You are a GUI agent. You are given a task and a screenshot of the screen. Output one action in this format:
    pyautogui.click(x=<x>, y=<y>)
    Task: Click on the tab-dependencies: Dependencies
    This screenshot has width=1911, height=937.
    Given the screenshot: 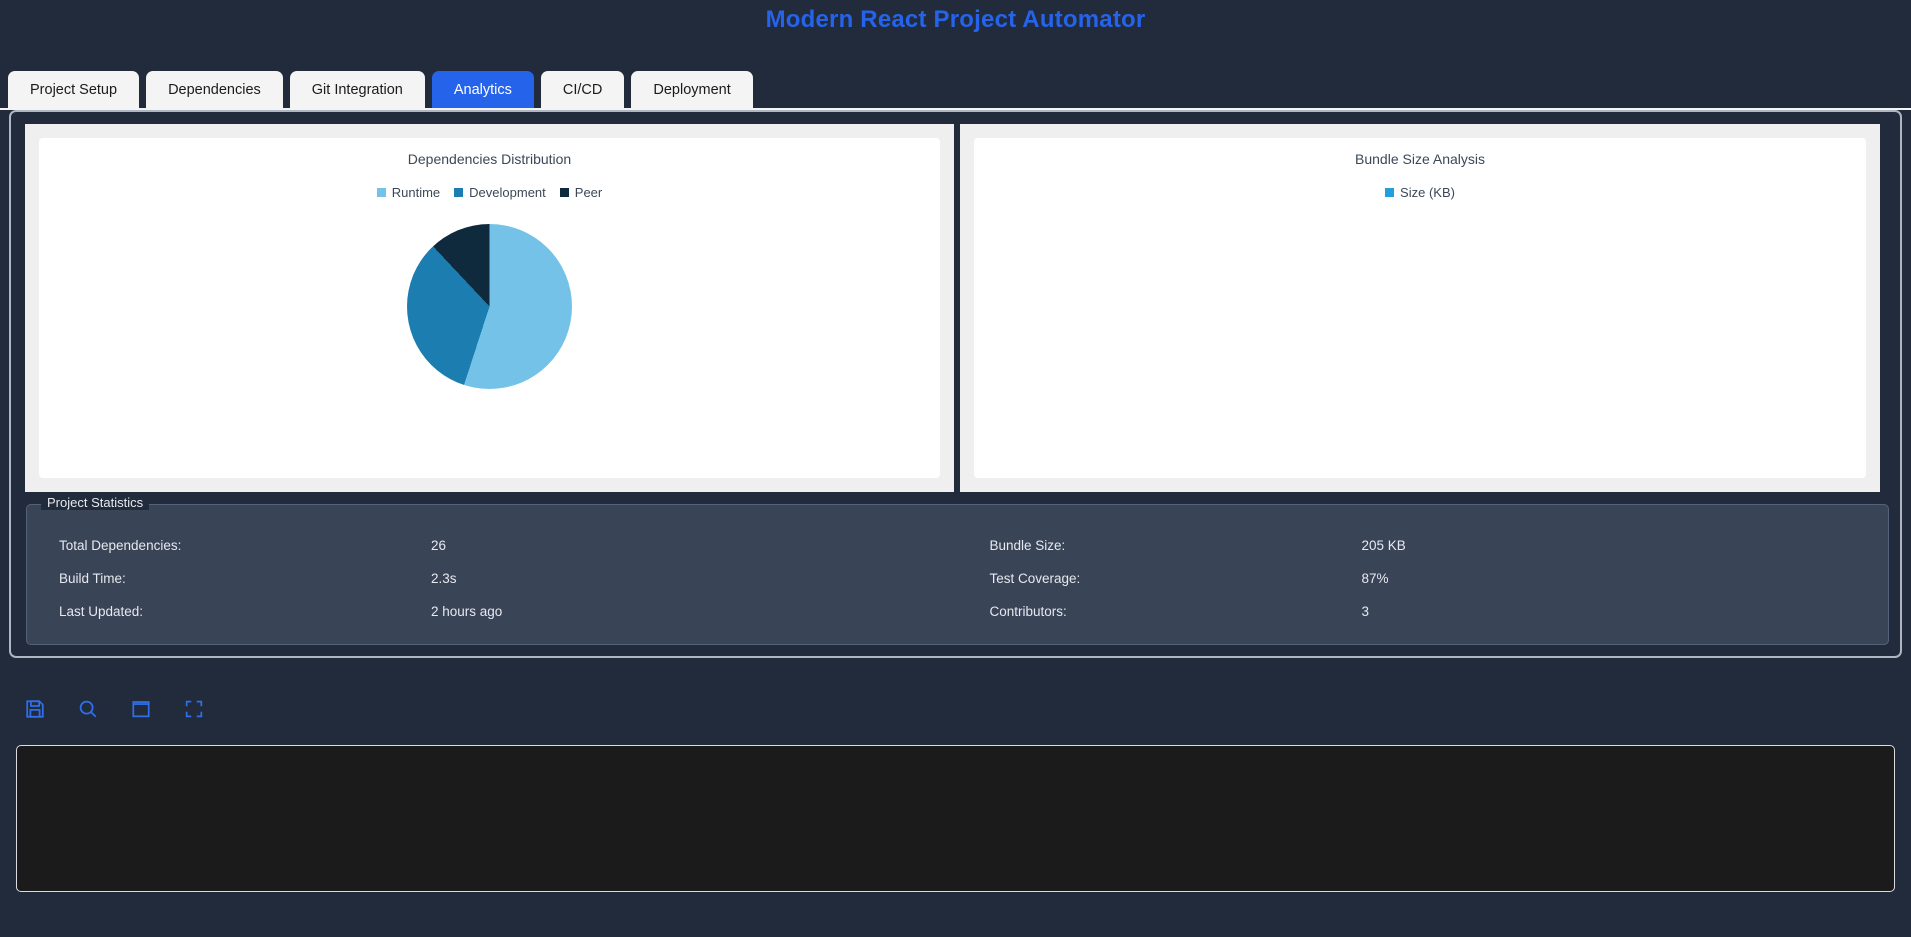 What is the action you would take?
    pyautogui.click(x=214, y=90)
    